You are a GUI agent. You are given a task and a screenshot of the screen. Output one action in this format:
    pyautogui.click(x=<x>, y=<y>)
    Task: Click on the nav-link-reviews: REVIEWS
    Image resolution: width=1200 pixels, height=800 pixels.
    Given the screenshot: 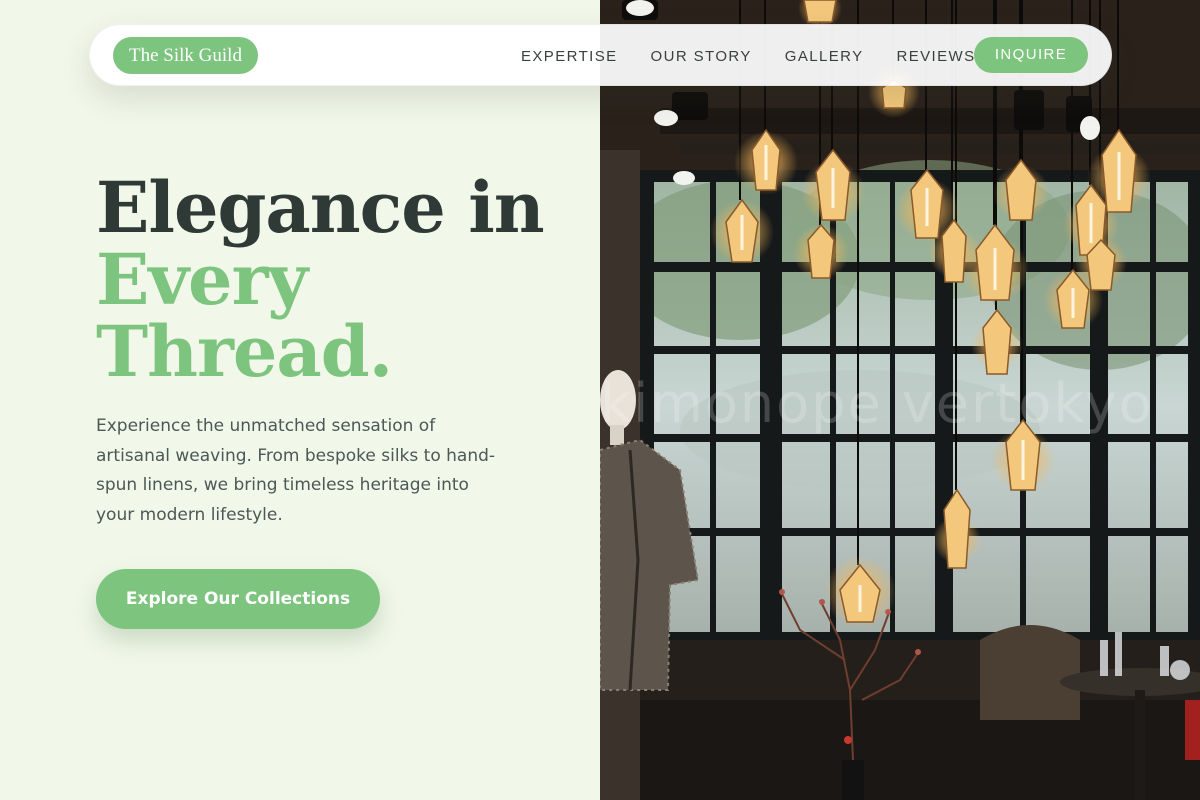 What is the action you would take?
    pyautogui.click(x=936, y=56)
    